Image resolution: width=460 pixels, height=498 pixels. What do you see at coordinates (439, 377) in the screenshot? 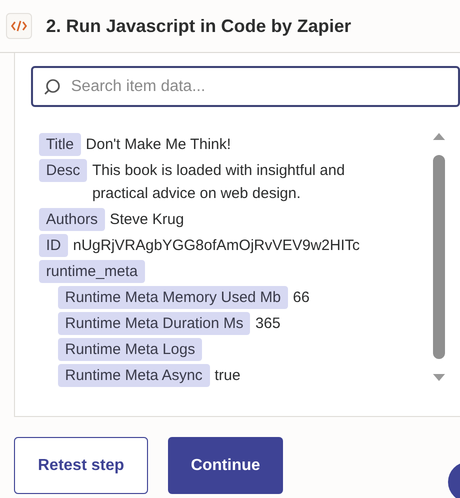
I see `scroll-down-arrow-icon` at bounding box center [439, 377].